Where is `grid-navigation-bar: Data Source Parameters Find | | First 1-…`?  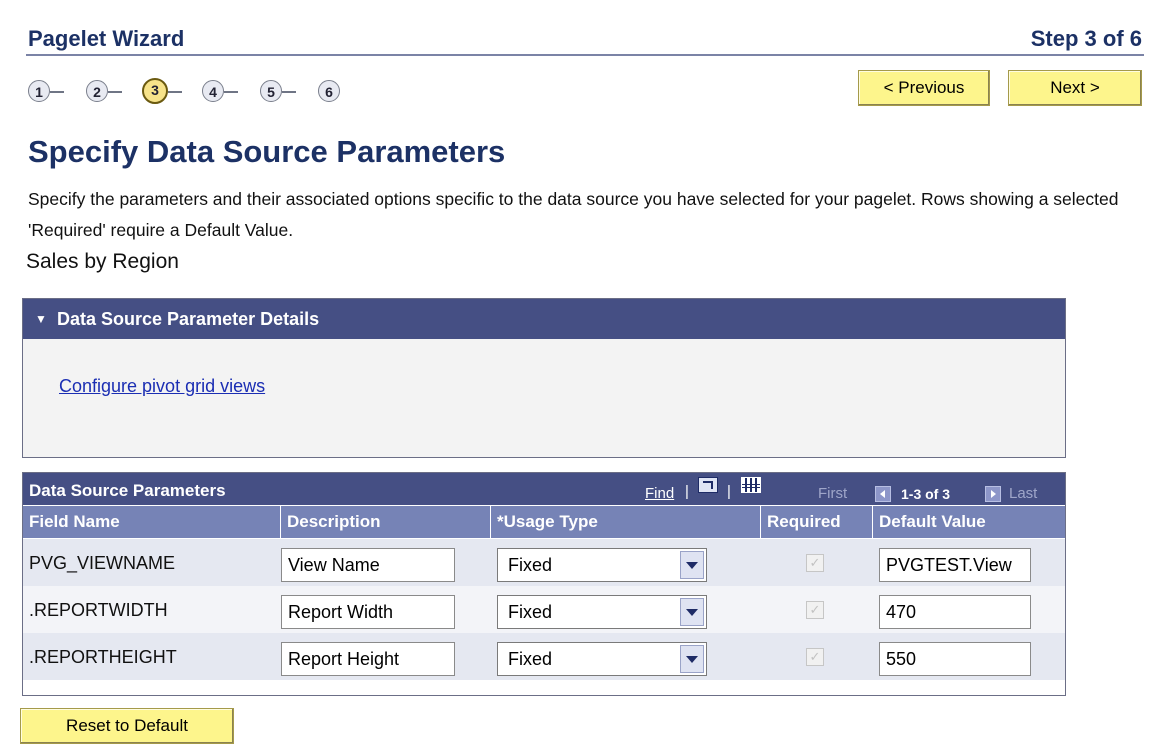
grid-navigation-bar: Data Source Parameters Find | | First 1-… is located at coordinates (544, 489).